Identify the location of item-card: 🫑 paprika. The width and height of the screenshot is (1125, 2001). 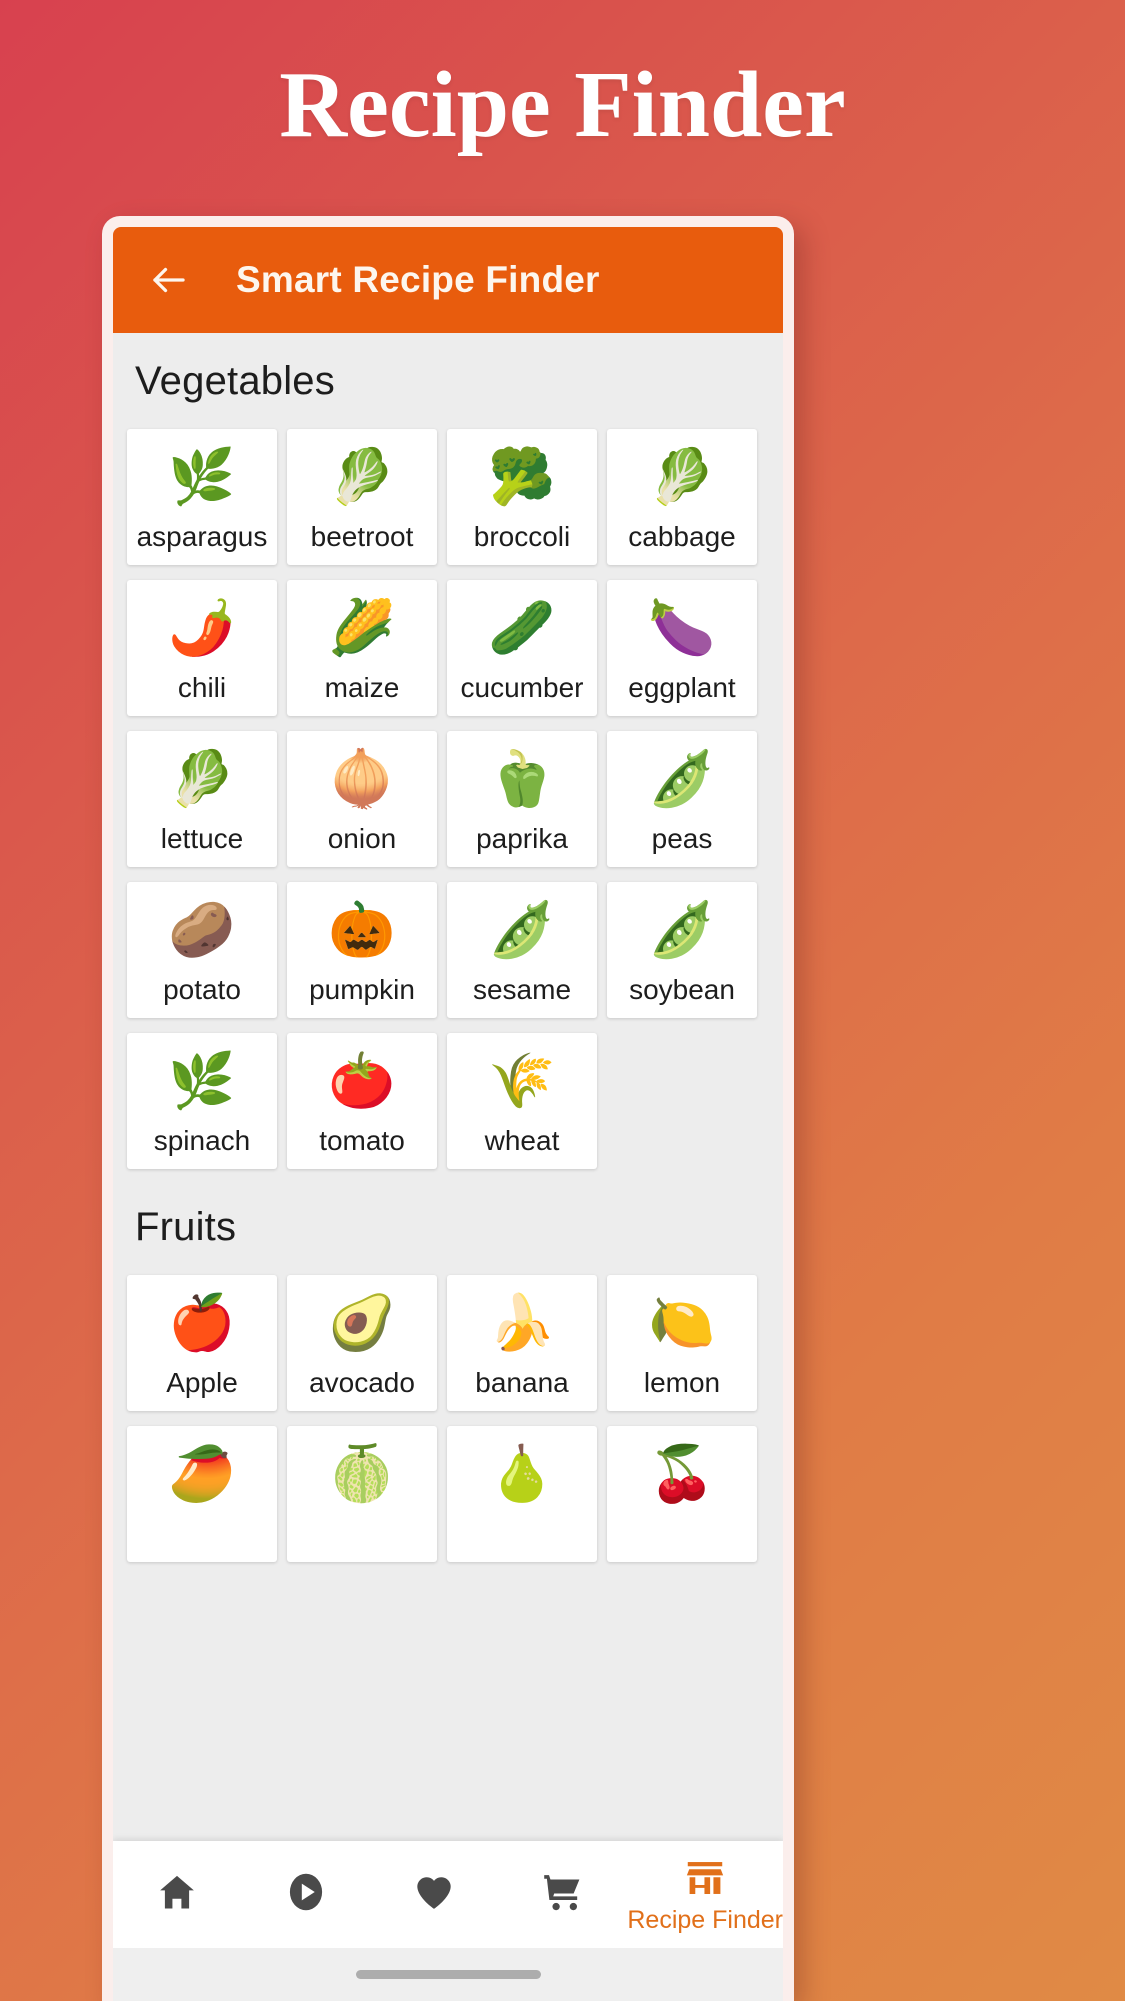
(522, 799).